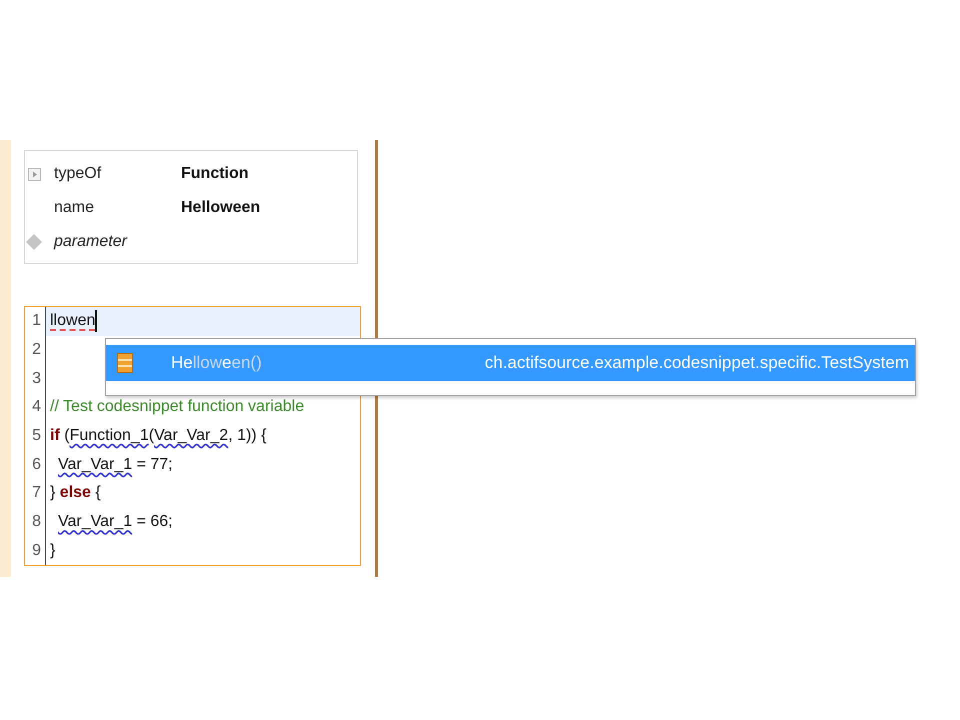  What do you see at coordinates (34, 242) in the screenshot?
I see `diamond-icon` at bounding box center [34, 242].